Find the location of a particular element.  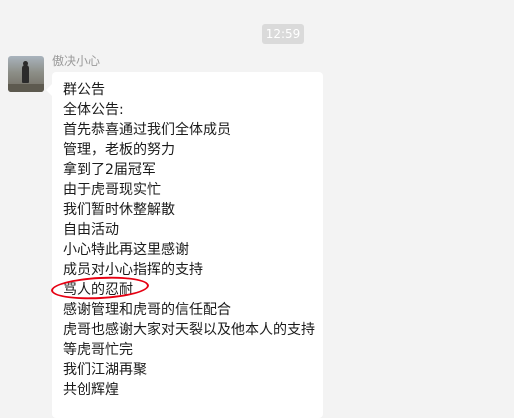

message-line: 我们暂时休整解散 is located at coordinates (119, 210).